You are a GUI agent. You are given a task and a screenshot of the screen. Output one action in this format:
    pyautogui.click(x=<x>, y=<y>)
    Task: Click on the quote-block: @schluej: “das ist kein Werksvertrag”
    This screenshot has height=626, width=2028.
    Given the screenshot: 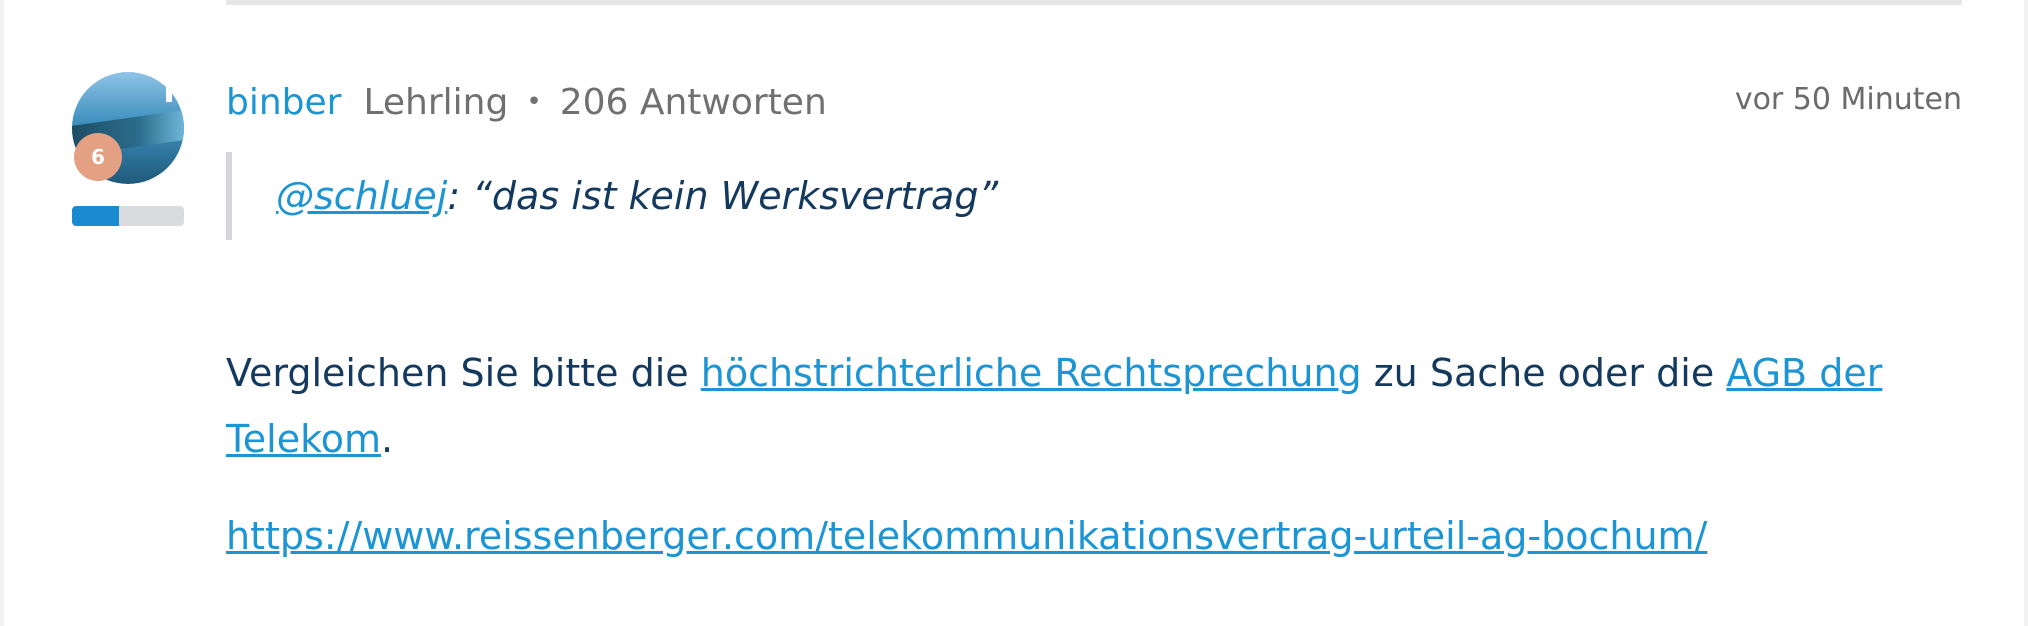 What is the action you would take?
    pyautogui.click(x=976, y=196)
    